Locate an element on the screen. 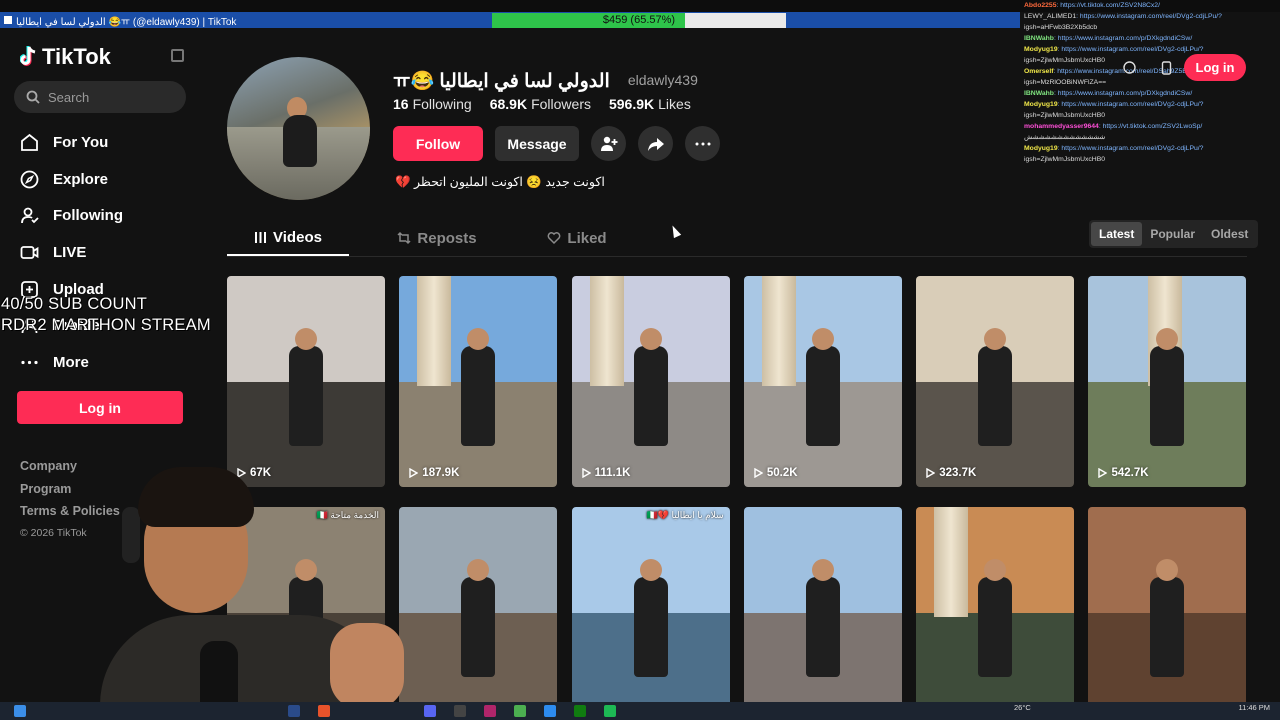 The height and width of the screenshot is (720, 1280). chat-text: : https://vt.tiktok.com/ZSV2LwoSp/ is located at coordinates (1150, 126).